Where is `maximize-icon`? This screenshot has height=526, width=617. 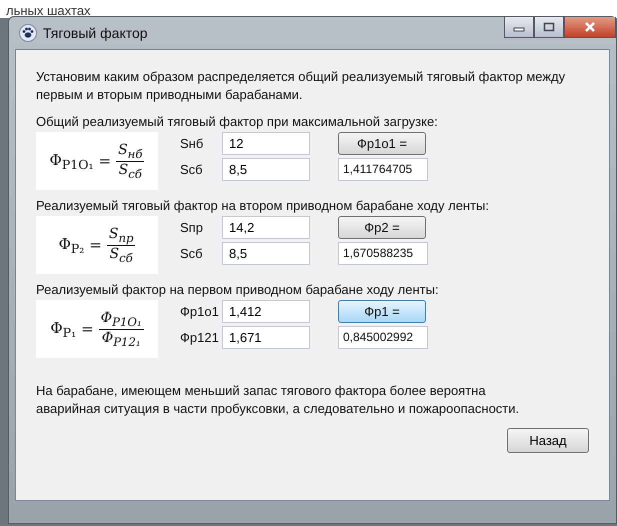
maximize-icon is located at coordinates (549, 27).